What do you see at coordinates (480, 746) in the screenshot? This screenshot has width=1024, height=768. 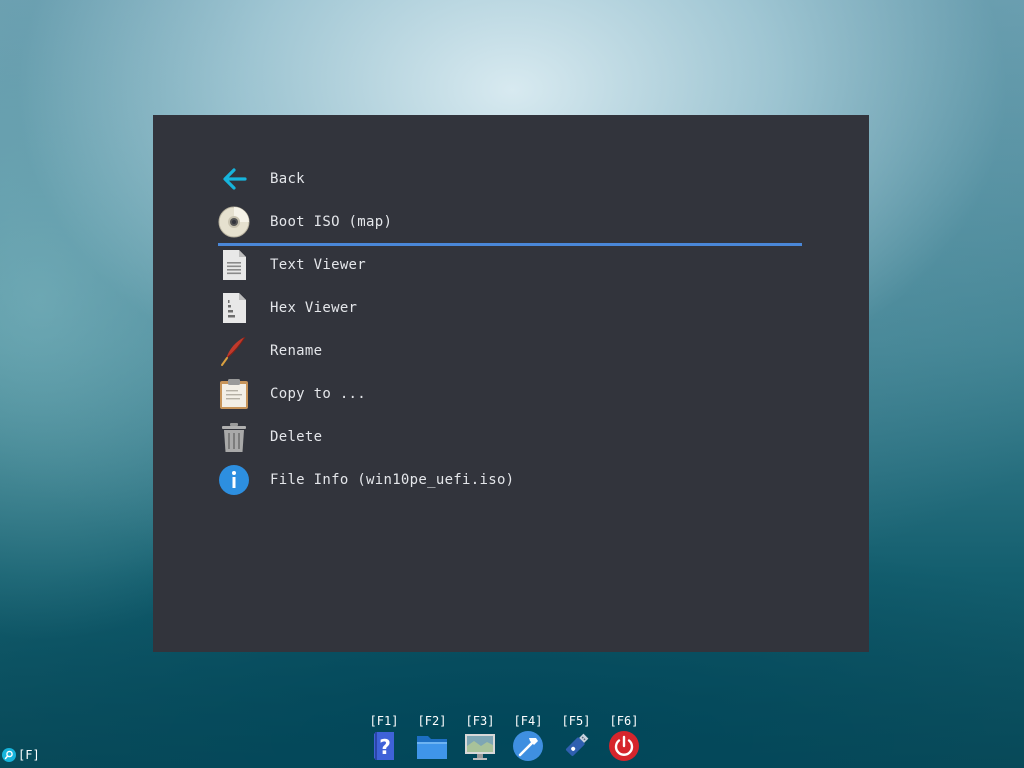 I see `monitor-icon` at bounding box center [480, 746].